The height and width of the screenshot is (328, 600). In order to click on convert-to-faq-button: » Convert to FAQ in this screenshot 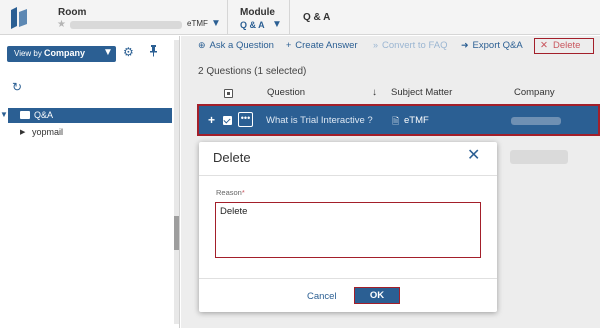, I will do `click(410, 45)`.